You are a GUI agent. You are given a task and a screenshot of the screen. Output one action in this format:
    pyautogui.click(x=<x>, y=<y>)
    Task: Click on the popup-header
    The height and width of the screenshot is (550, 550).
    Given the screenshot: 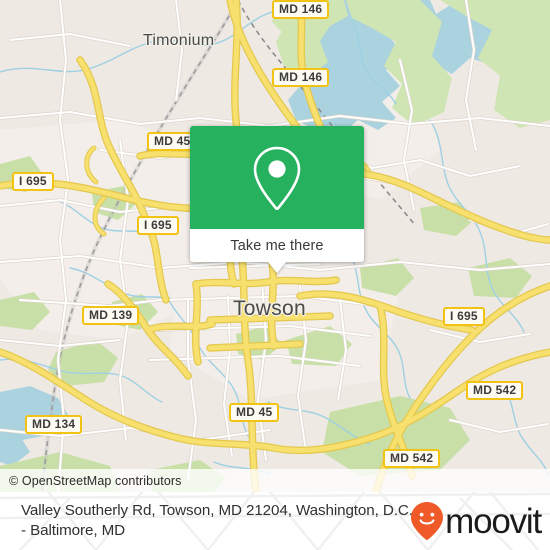 What is the action you would take?
    pyautogui.click(x=277, y=177)
    